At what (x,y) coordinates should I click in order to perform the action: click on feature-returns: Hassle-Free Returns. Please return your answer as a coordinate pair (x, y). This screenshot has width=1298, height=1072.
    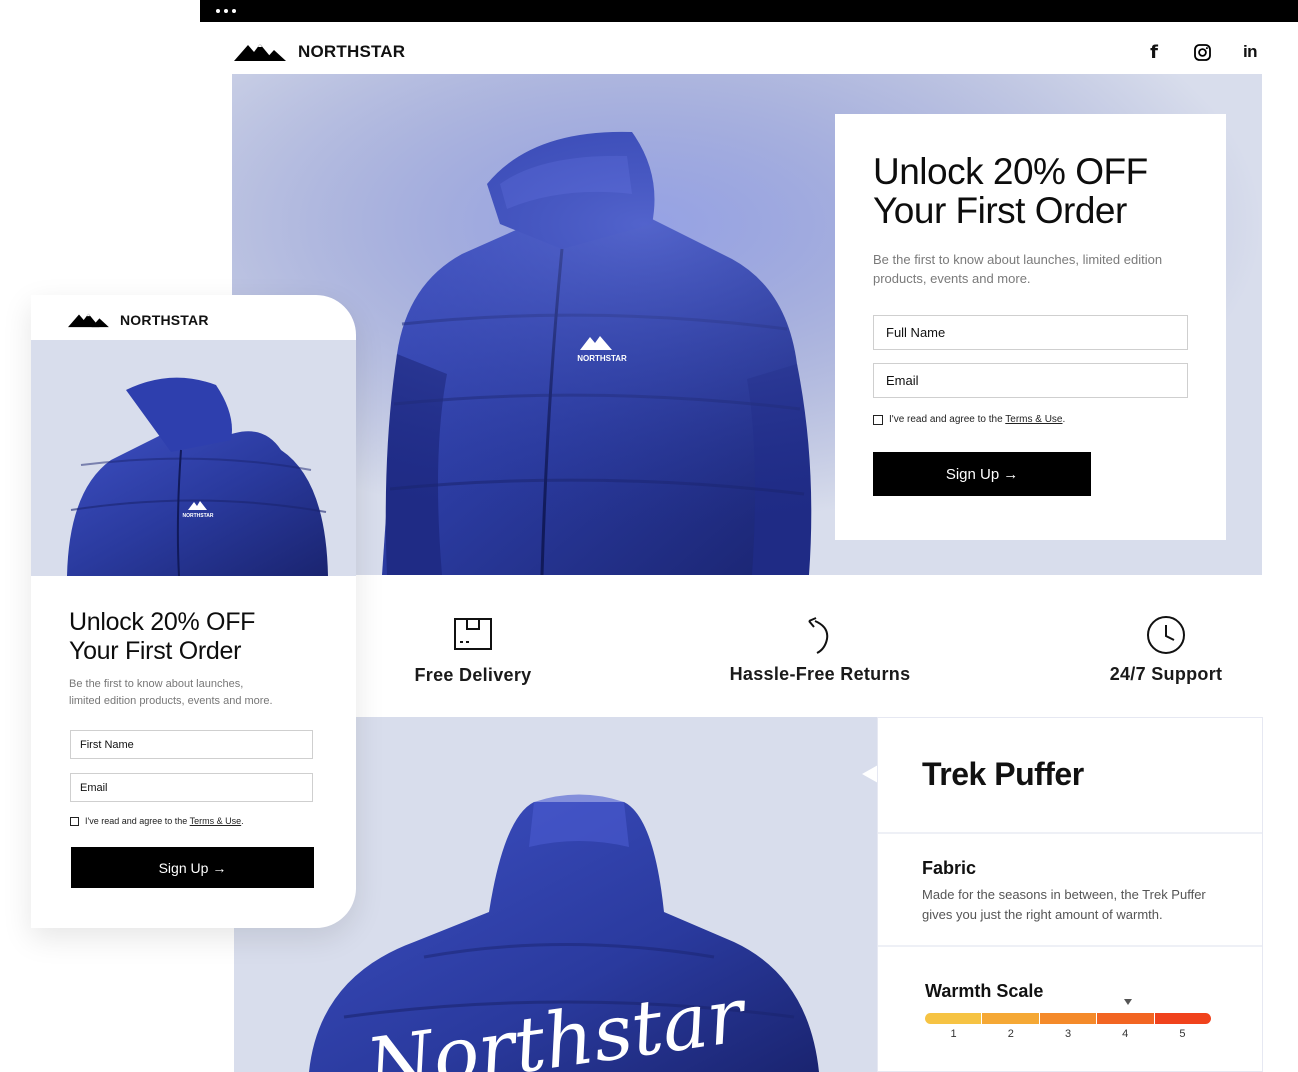
    Looking at the image, I should click on (820, 651).